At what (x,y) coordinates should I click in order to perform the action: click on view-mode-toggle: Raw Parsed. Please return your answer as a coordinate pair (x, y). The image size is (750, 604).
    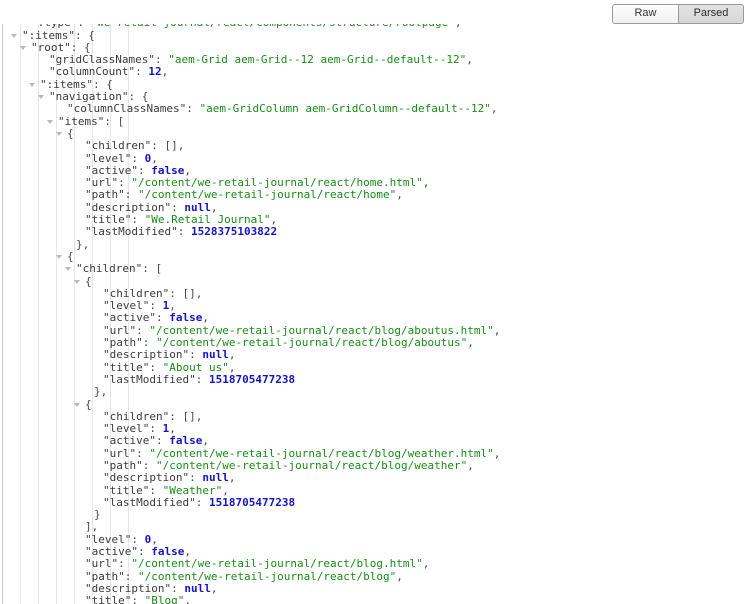
    Looking at the image, I should click on (678, 14).